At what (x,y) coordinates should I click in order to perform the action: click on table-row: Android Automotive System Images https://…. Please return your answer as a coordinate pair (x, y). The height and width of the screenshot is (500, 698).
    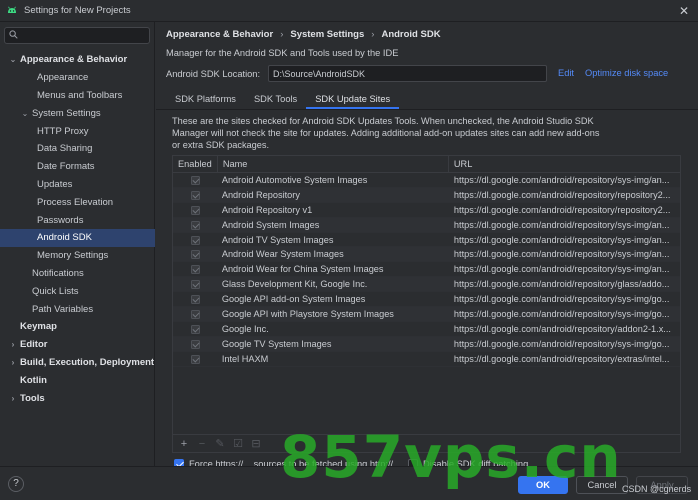
    Looking at the image, I should click on (426, 180).